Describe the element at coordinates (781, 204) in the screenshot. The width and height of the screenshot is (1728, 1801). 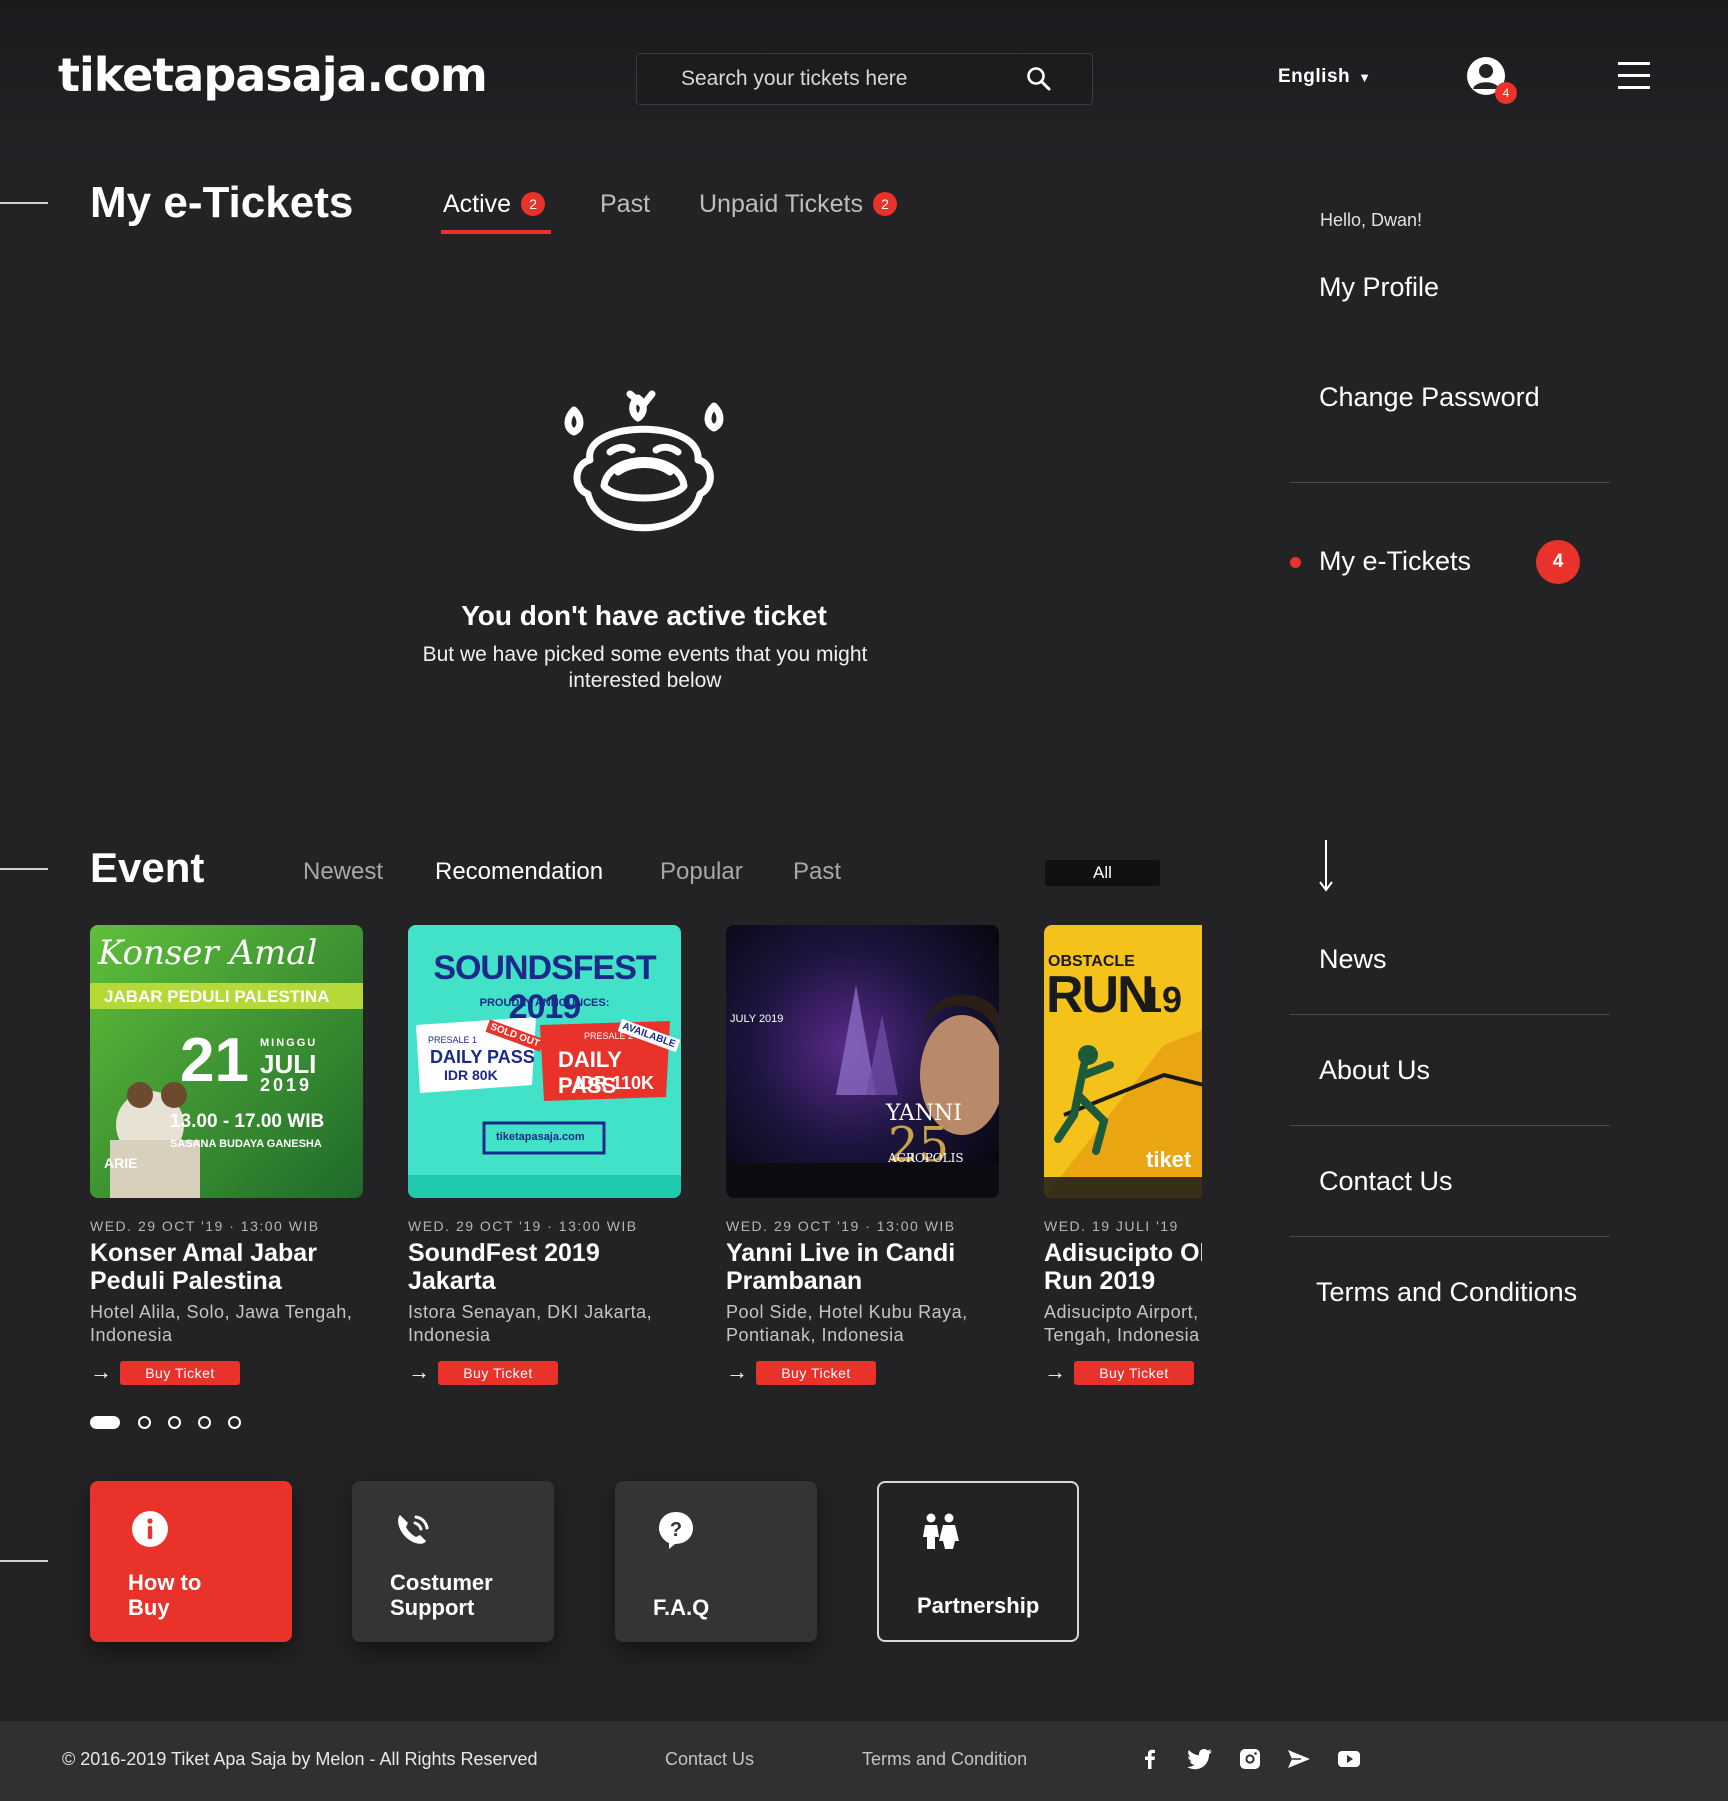
I see `tab-label: Unpaid Tickets` at that location.